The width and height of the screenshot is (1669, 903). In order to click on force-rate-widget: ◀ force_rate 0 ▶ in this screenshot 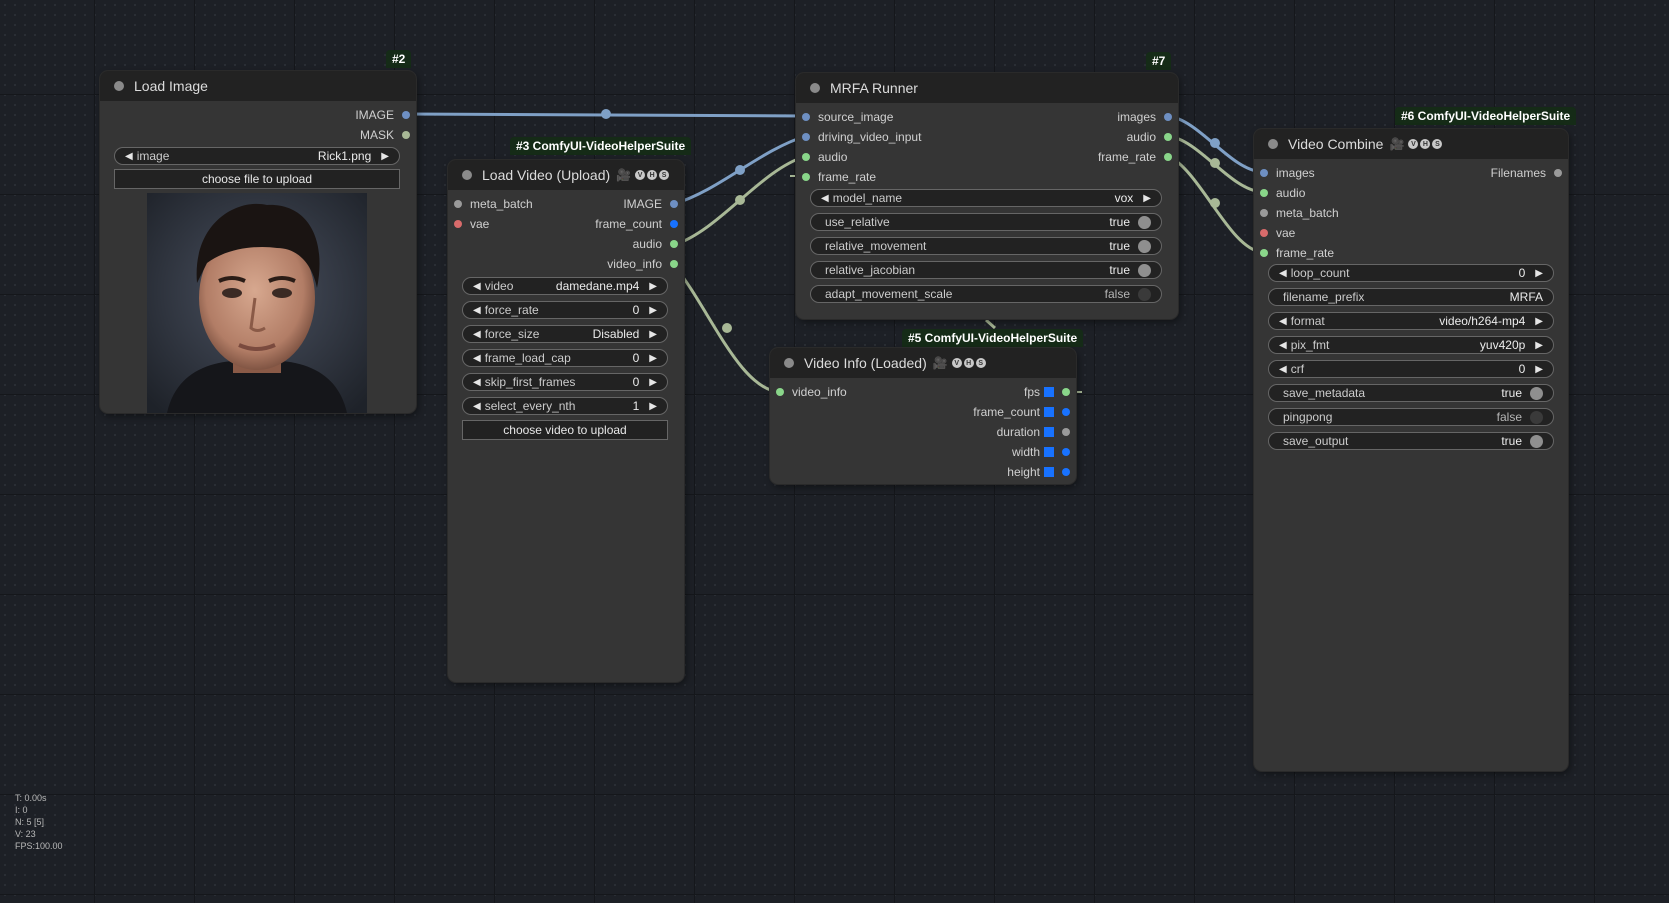, I will do `click(565, 310)`.